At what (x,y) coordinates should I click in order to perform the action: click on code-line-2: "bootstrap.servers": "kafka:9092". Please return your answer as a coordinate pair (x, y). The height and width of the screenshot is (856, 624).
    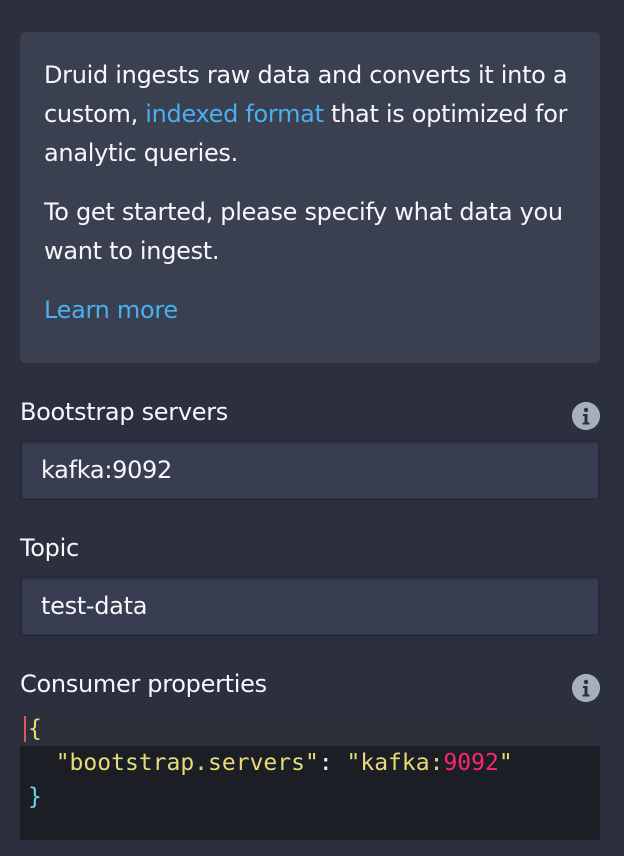
    Looking at the image, I should click on (310, 763).